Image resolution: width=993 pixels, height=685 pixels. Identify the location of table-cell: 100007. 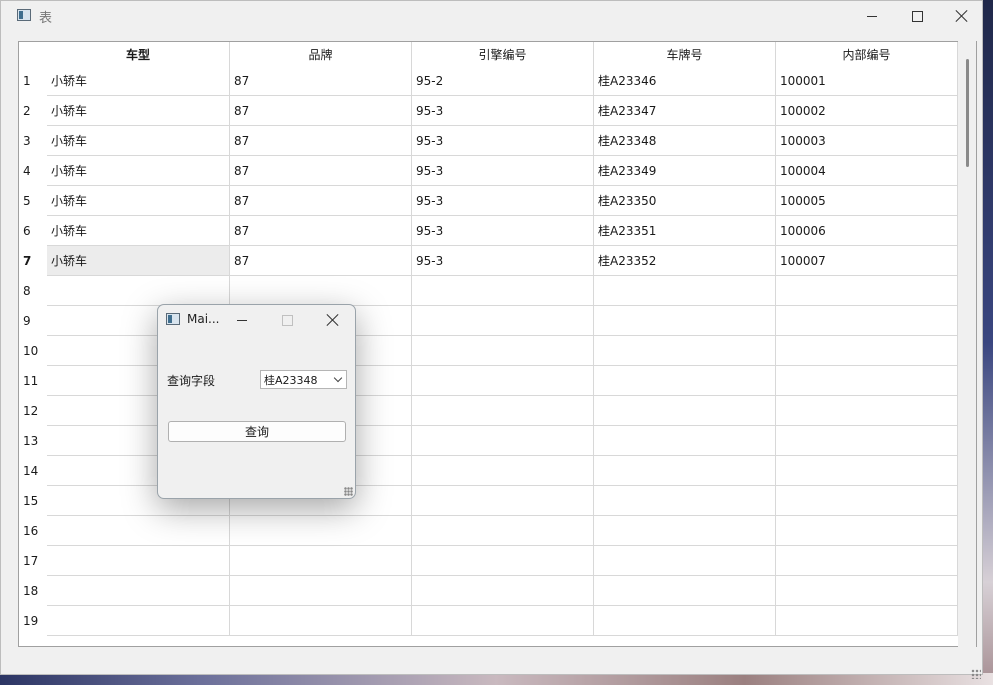
(867, 261).